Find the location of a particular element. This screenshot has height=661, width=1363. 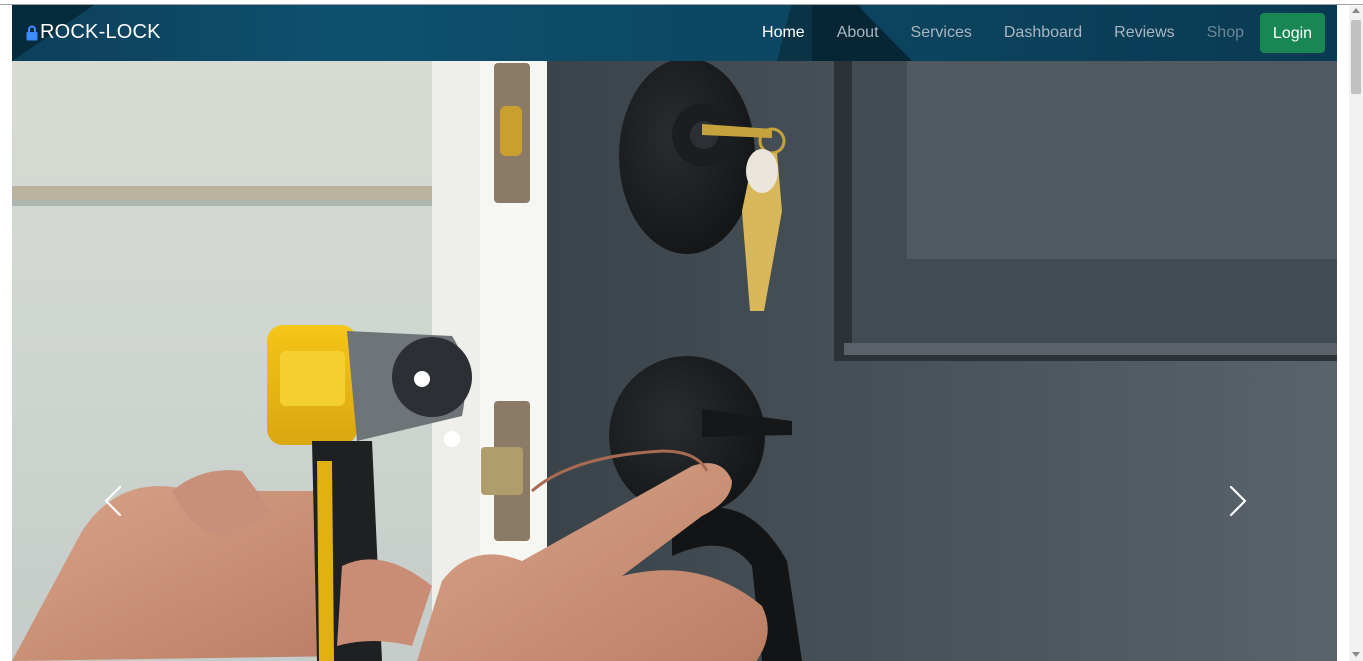

page-scrollbar is located at coordinates (1356, 333).